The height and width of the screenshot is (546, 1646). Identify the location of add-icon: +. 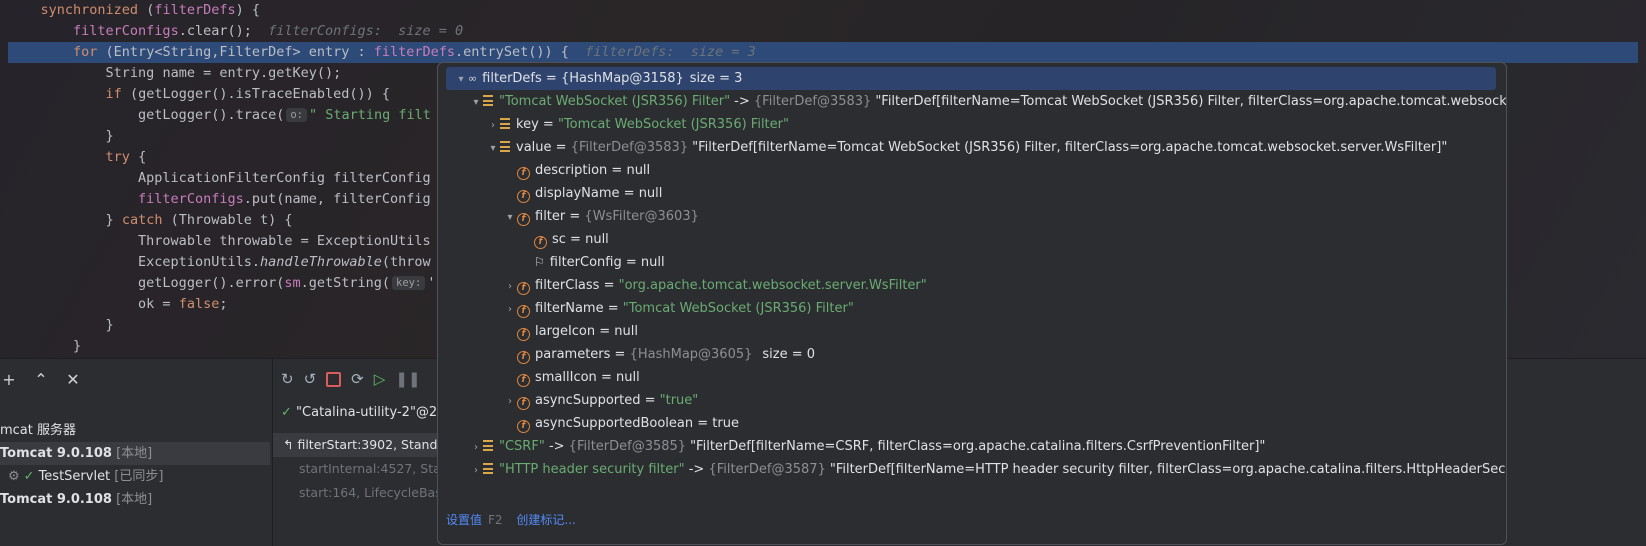
(9, 379).